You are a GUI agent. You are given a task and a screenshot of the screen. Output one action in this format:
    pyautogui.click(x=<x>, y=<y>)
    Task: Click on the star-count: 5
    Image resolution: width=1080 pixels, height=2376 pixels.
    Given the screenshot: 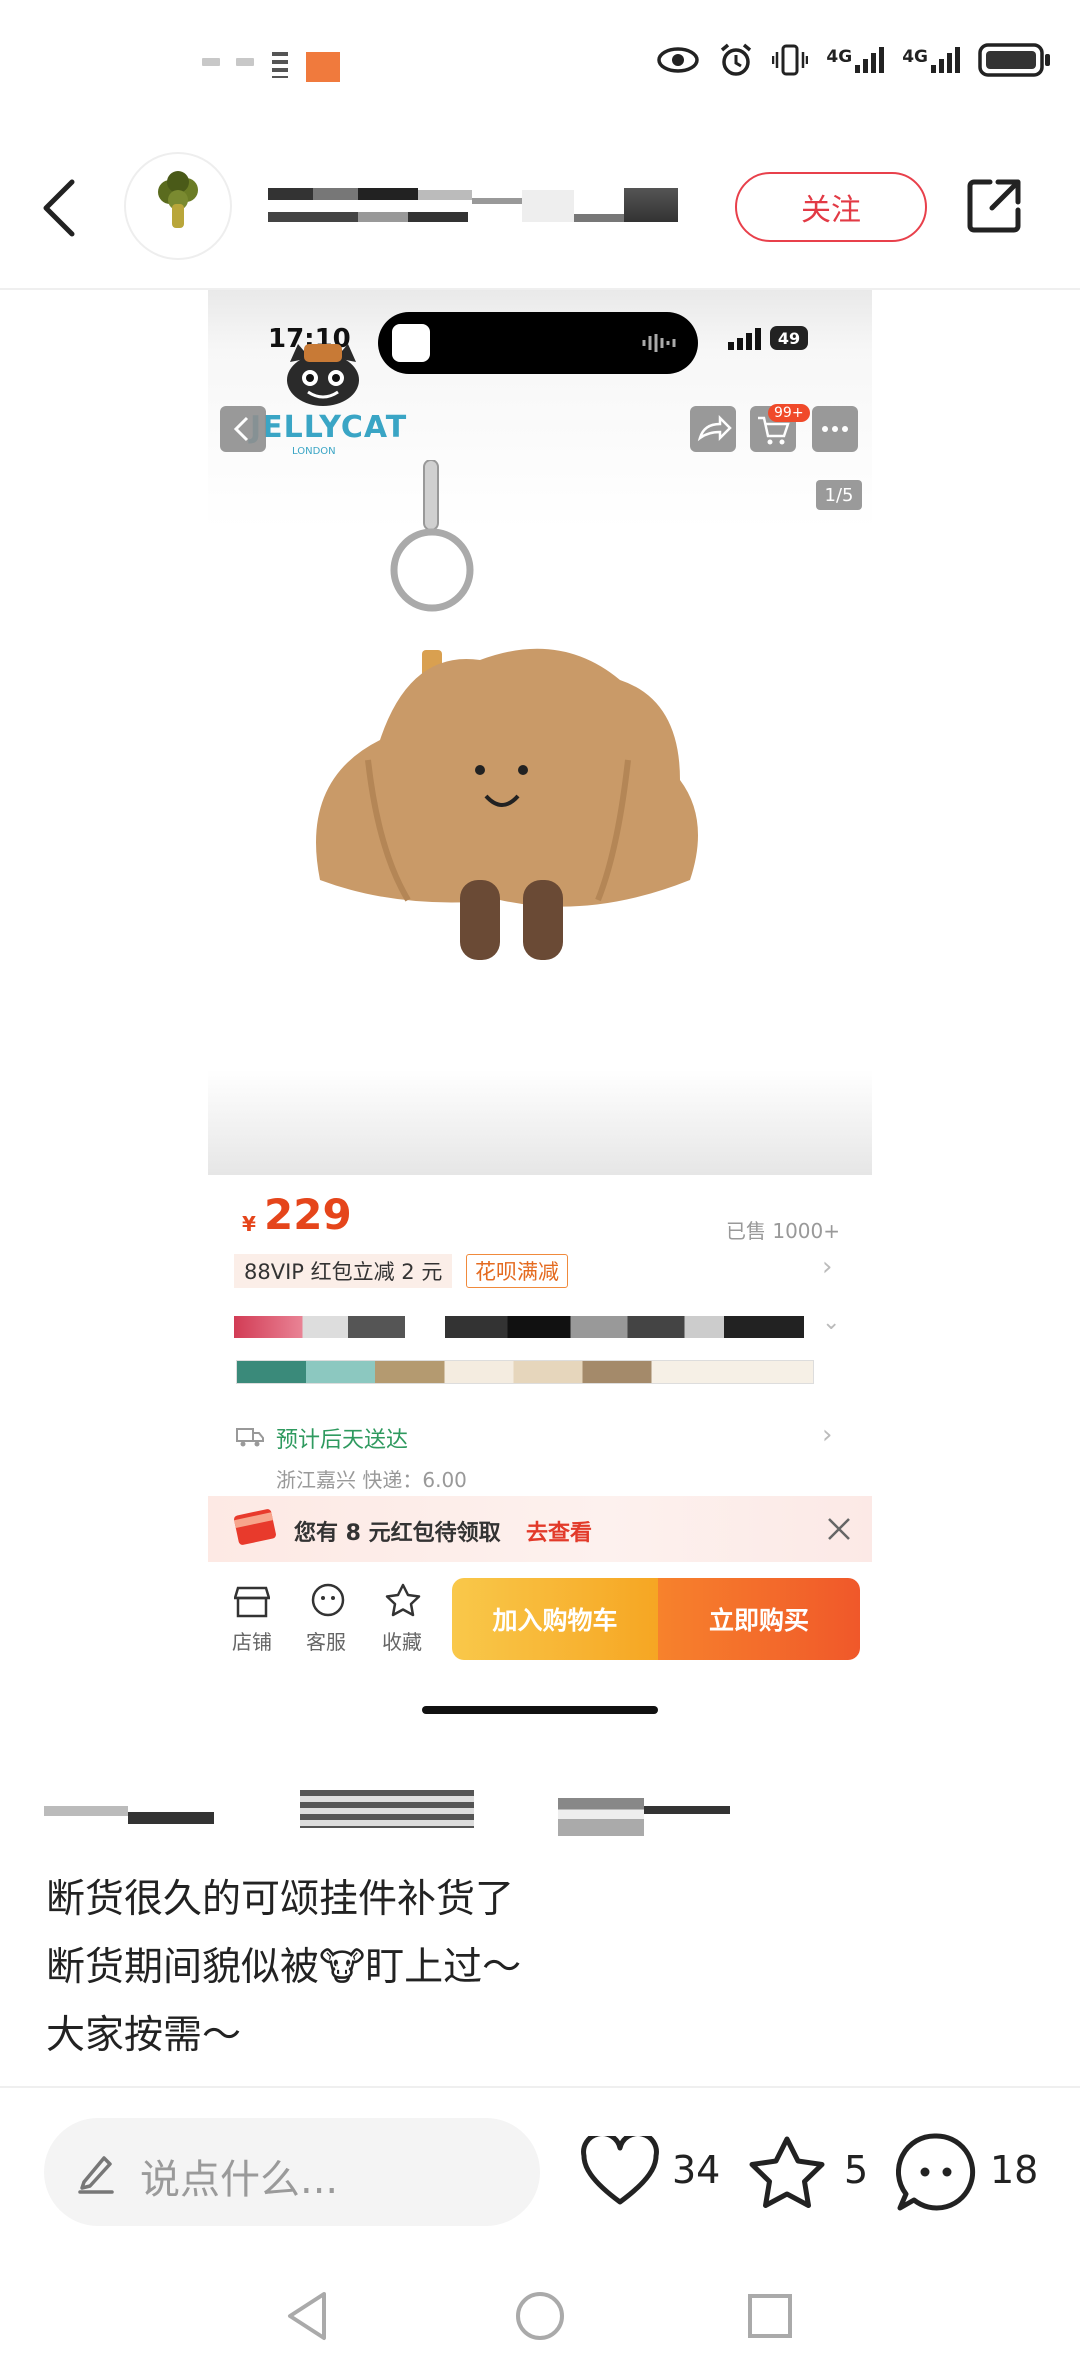 What is the action you would take?
    pyautogui.click(x=856, y=2170)
    